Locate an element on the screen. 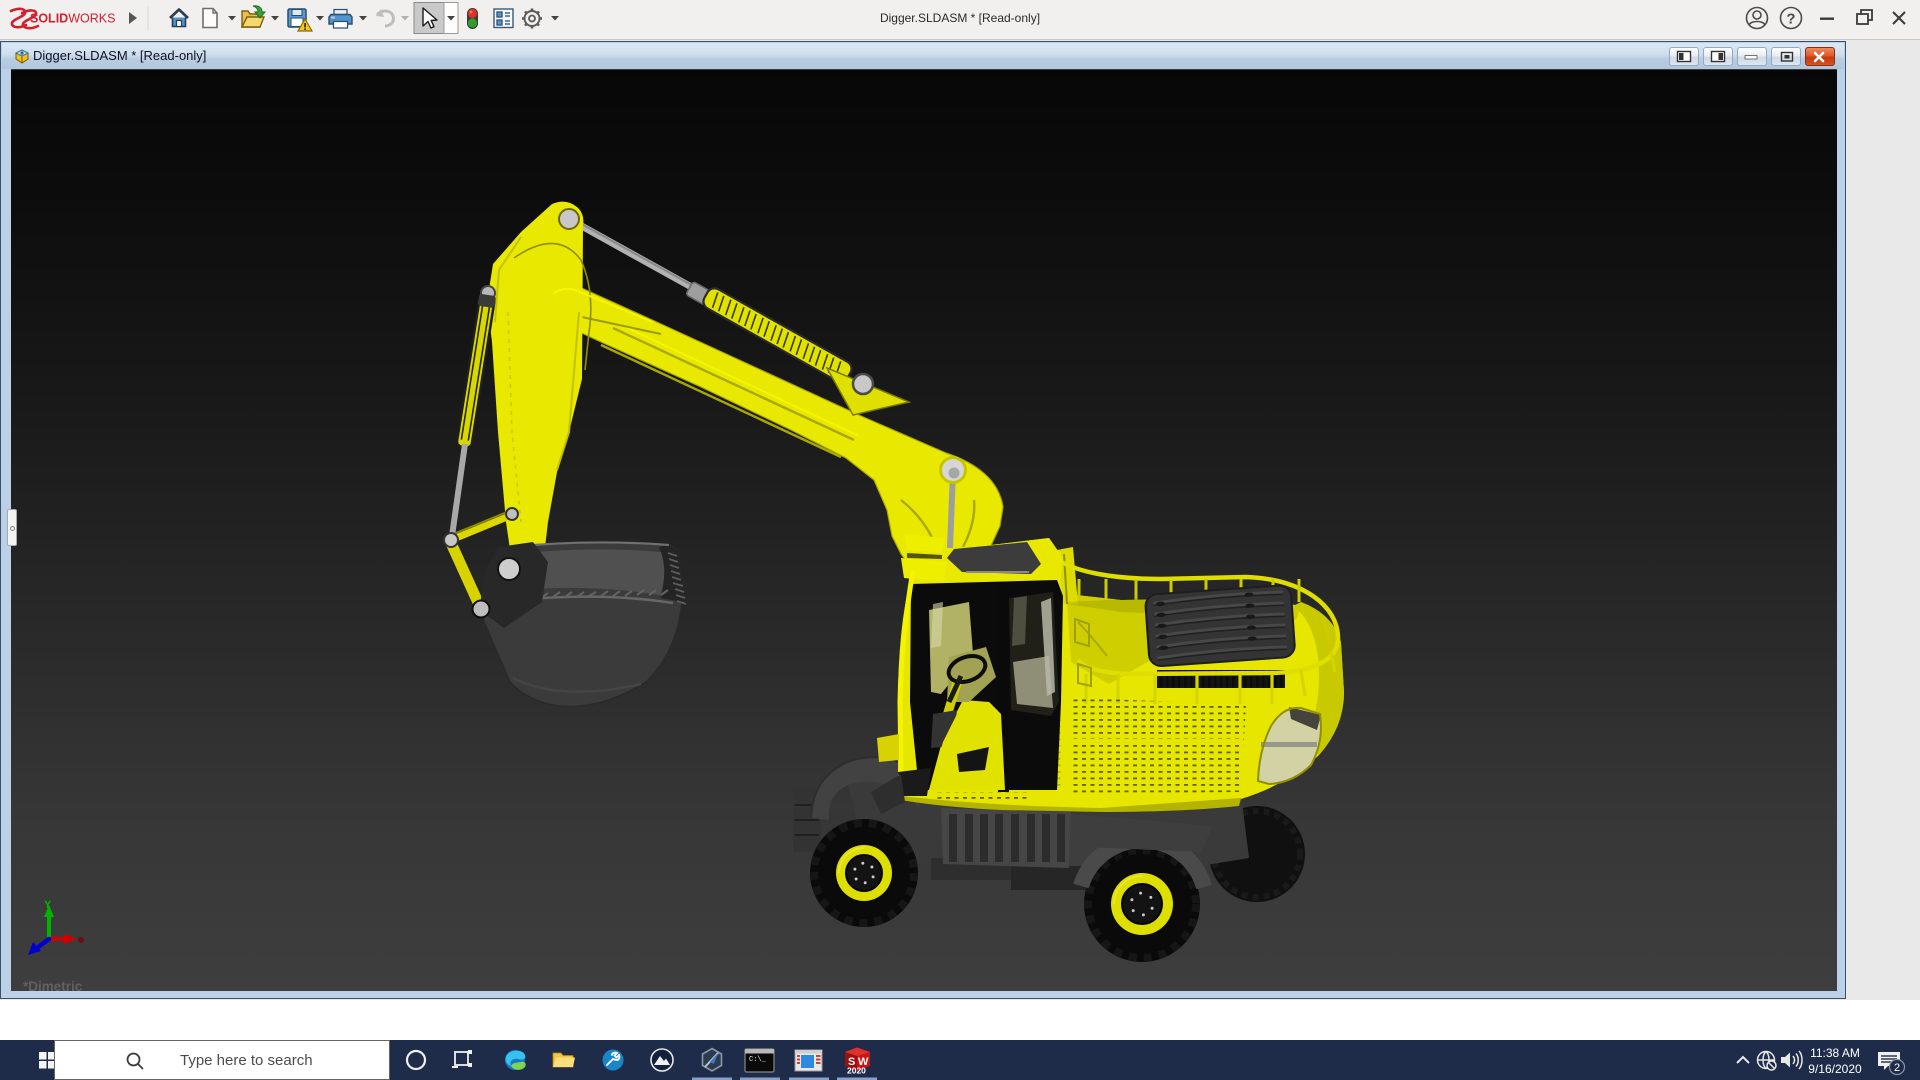 This screenshot has height=1080, width=1920. svg-text: 2 is located at coordinates (1897, 1068).